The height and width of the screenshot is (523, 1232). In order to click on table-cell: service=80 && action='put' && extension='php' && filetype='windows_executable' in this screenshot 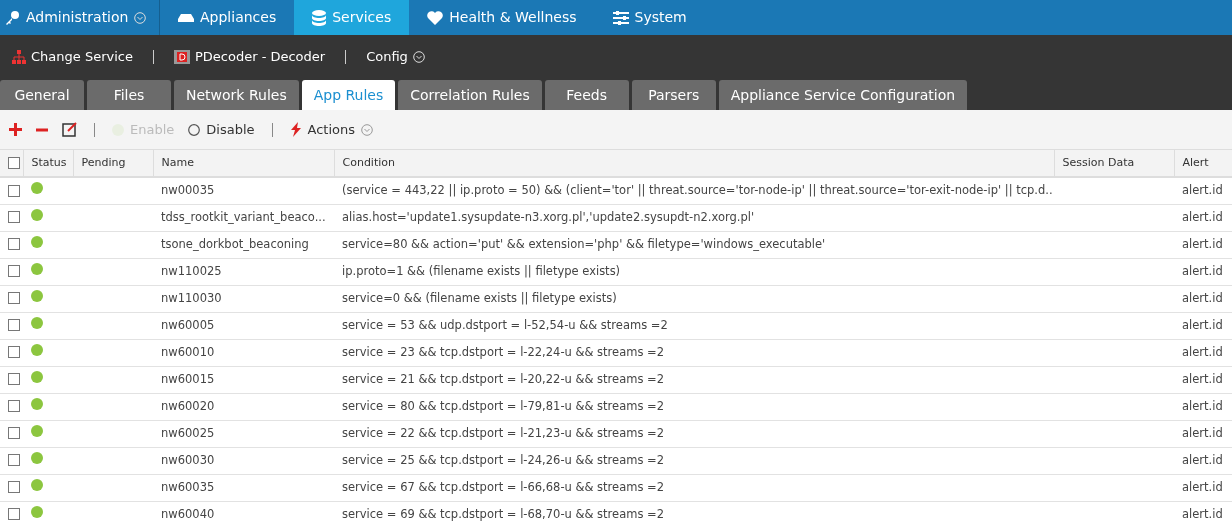, I will do `click(694, 244)`.